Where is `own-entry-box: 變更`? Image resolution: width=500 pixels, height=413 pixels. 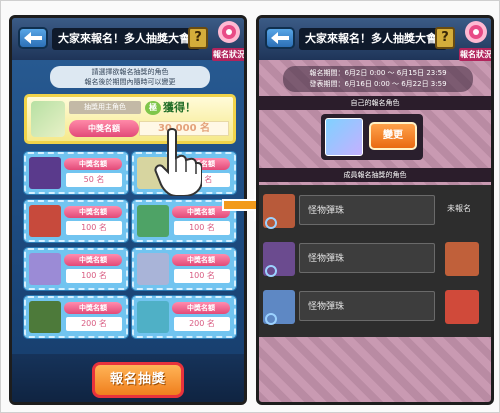
own-entry-box: 變更 is located at coordinates (372, 137).